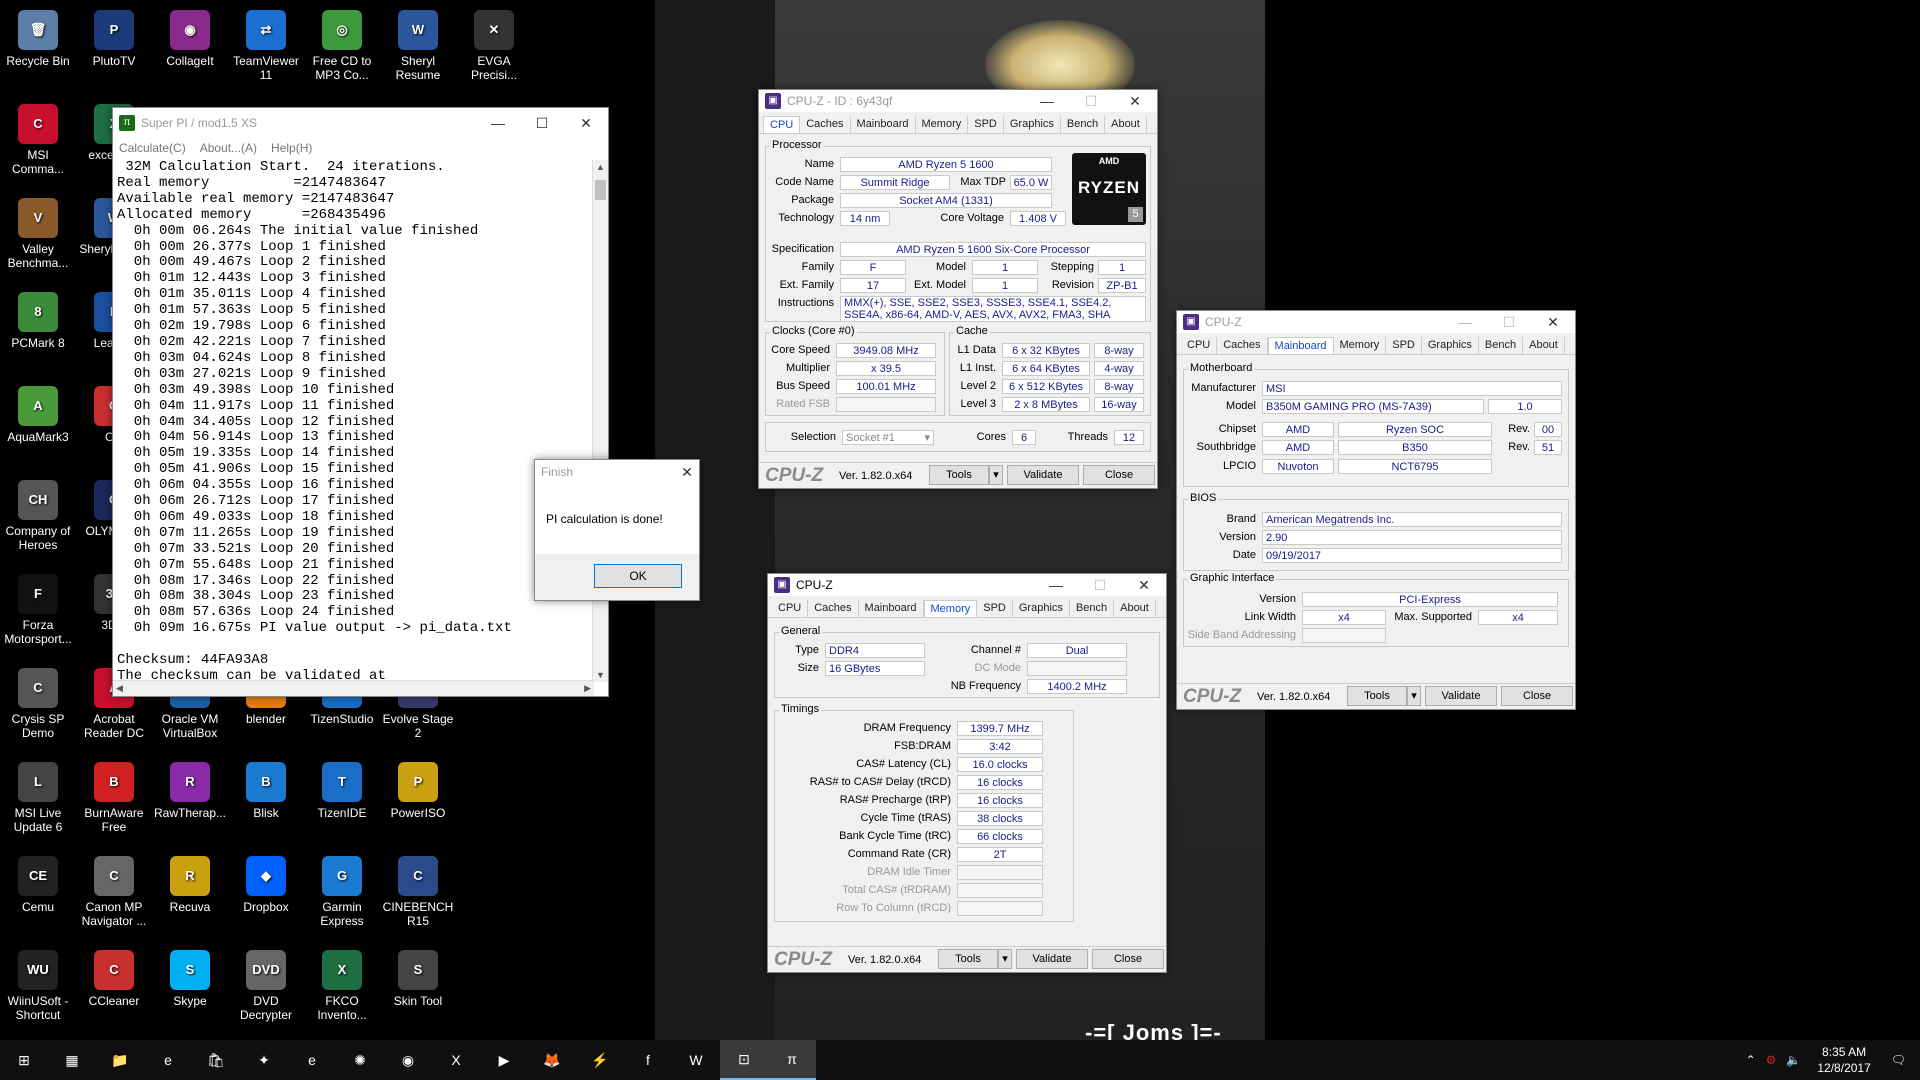 This screenshot has width=1920, height=1080. I want to click on taskbar-app-icon: X, so click(456, 1060).